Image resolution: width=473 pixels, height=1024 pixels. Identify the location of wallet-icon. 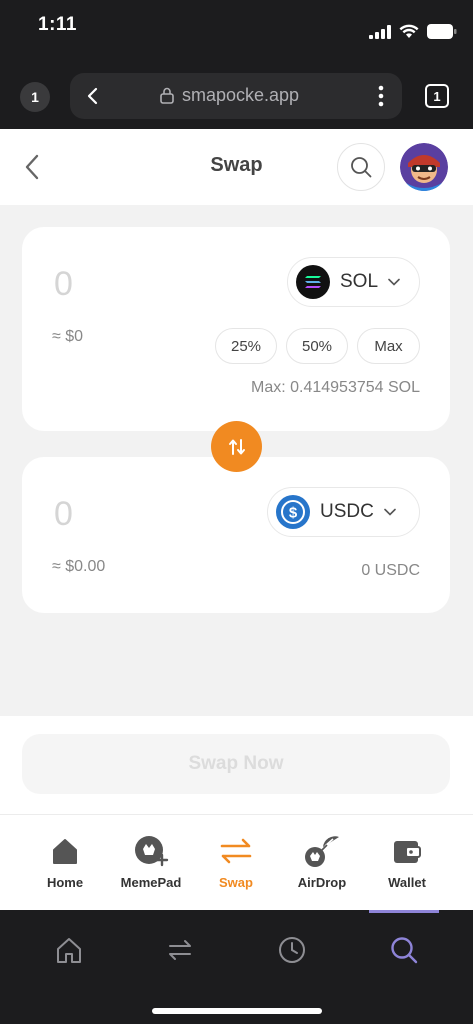
(407, 852).